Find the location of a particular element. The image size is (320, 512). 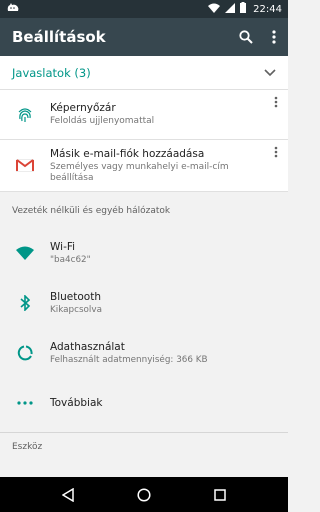

page-title: Beállítások is located at coordinates (59, 37).